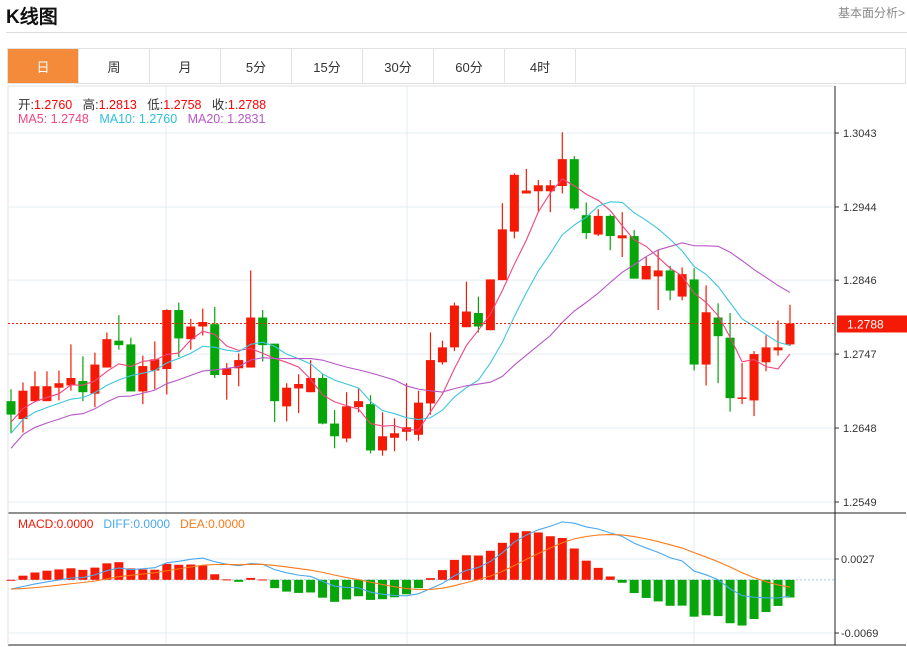 The width and height of the screenshot is (907, 647). Describe the element at coordinates (247, 105) in the screenshot. I see `close-value: 1.2788` at that location.